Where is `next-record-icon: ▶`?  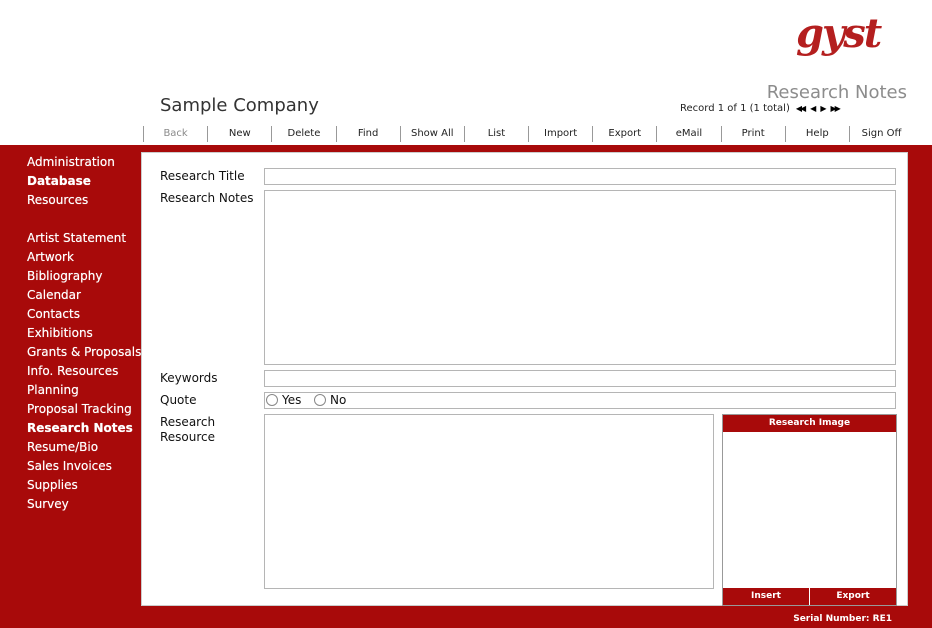
next-record-icon: ▶ is located at coordinates (823, 108).